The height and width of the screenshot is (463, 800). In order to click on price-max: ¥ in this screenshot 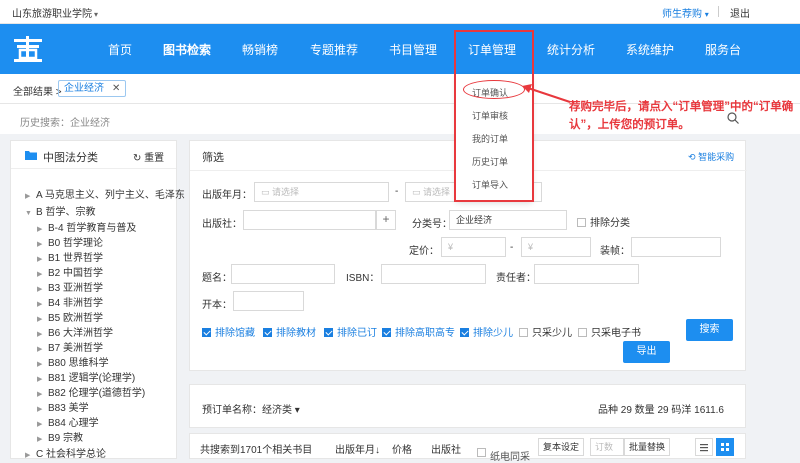, I will do `click(556, 247)`.